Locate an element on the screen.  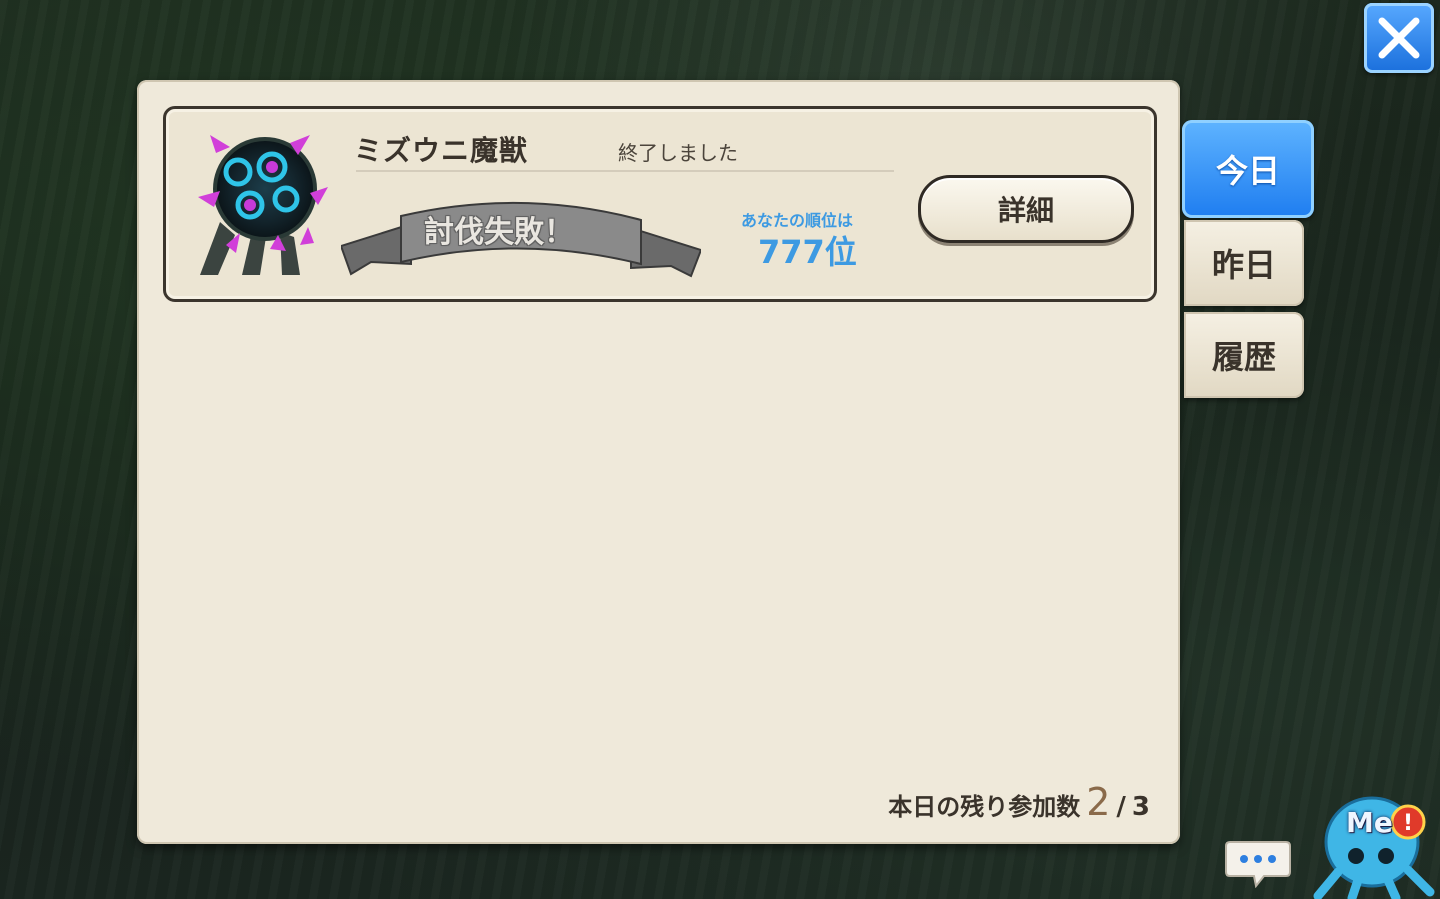
tab-history: 履歴 is located at coordinates (1244, 355).